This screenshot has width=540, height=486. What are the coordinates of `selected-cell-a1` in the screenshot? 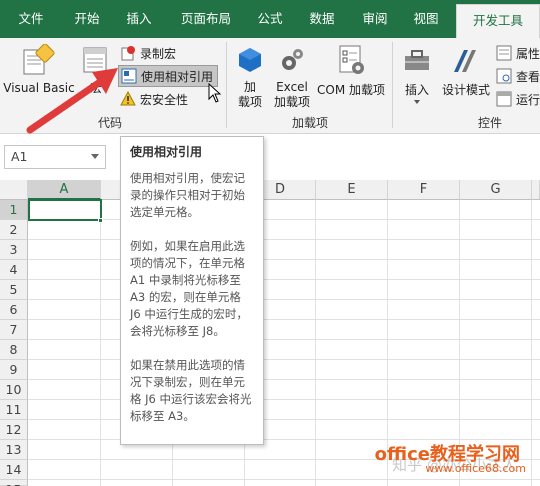 It's located at (65, 210).